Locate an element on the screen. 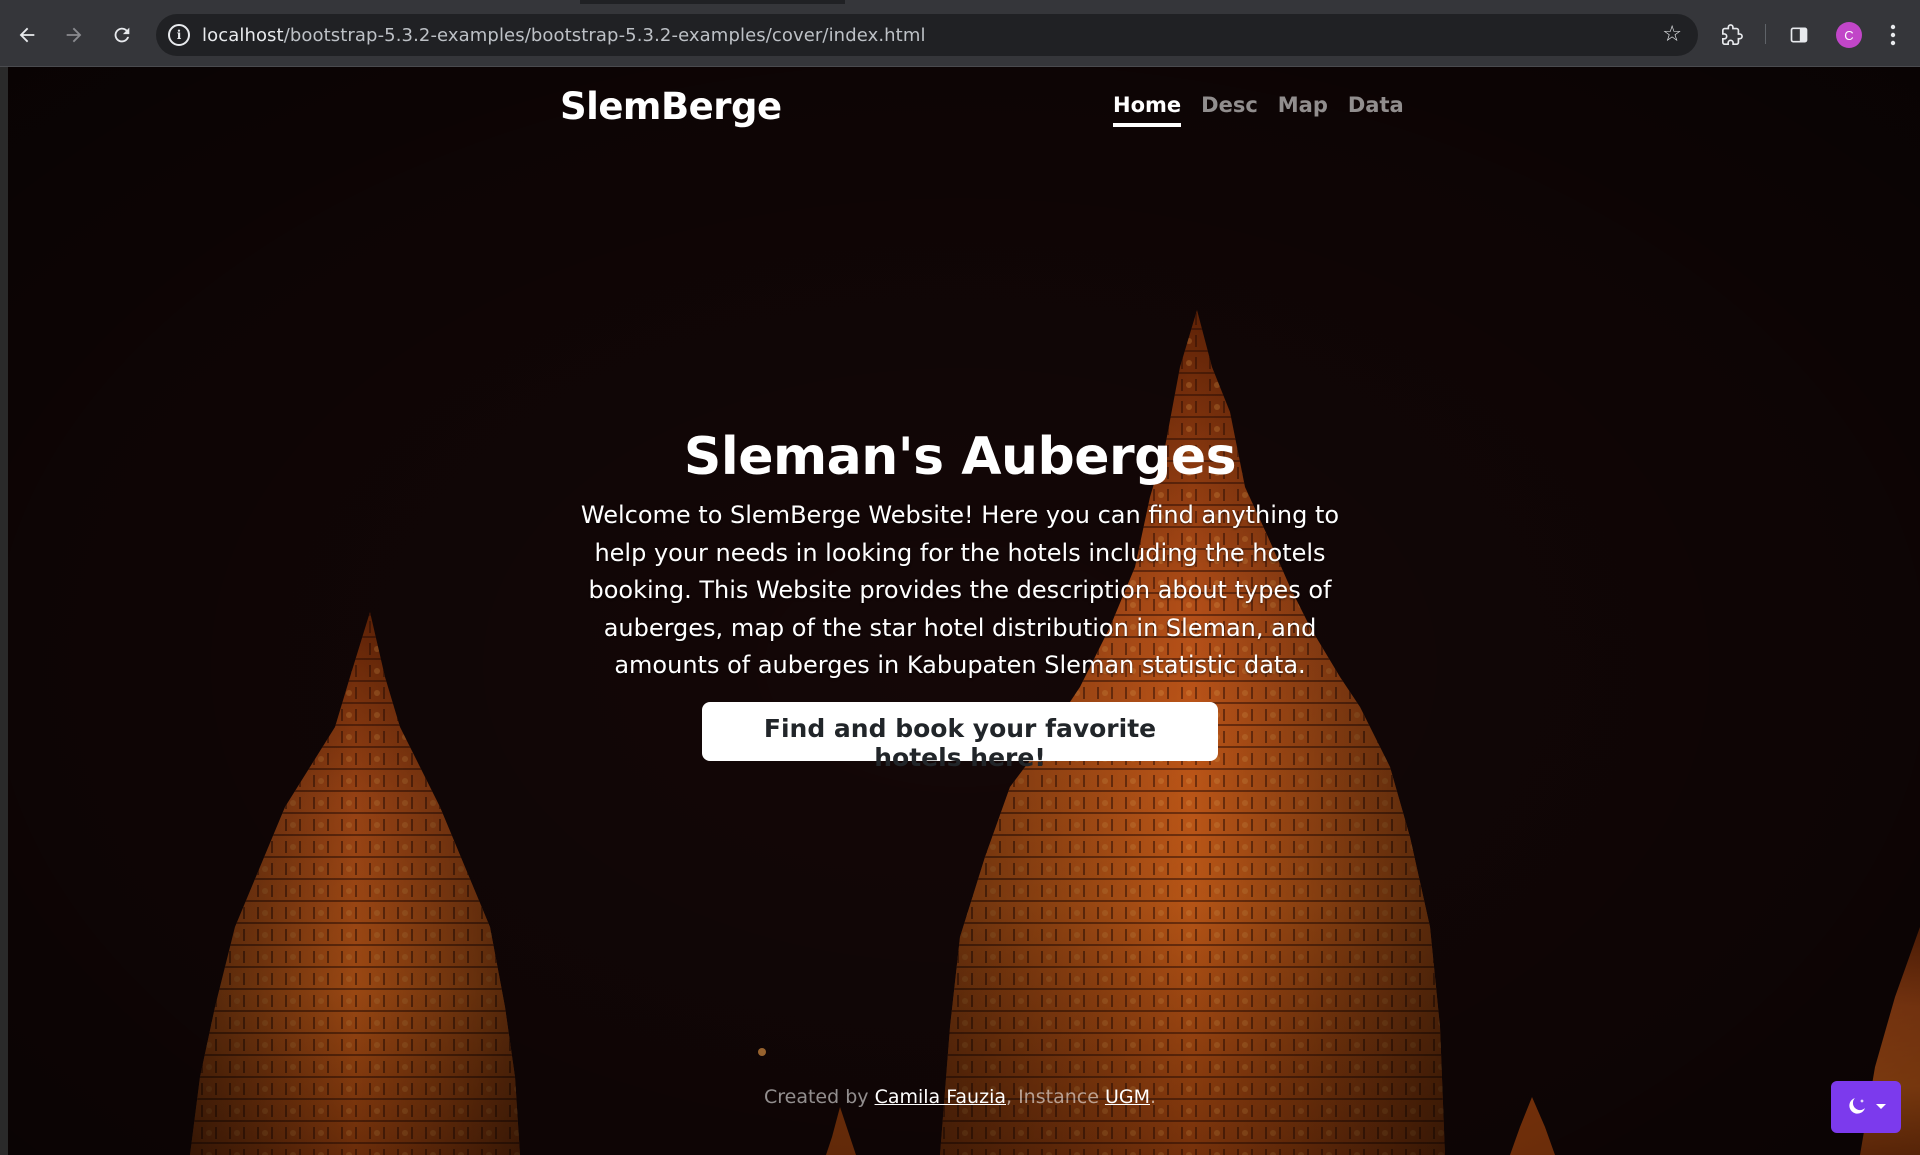 The image size is (1920, 1155). back-button is located at coordinates (27, 35).